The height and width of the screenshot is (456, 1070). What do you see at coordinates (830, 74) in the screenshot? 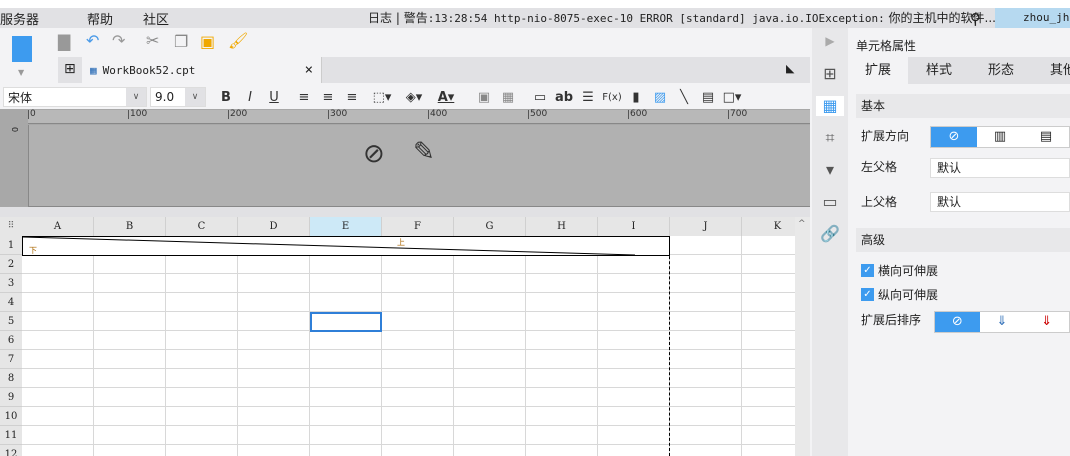
I see `cell-element-icon: ⊞` at bounding box center [830, 74].